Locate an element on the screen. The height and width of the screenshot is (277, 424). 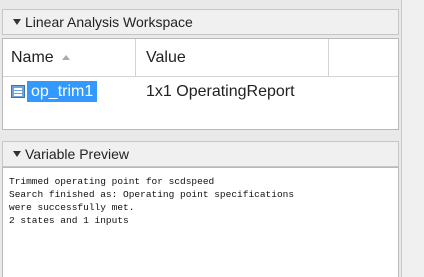
variable-name-cell: op_trim1 is located at coordinates (54, 91).